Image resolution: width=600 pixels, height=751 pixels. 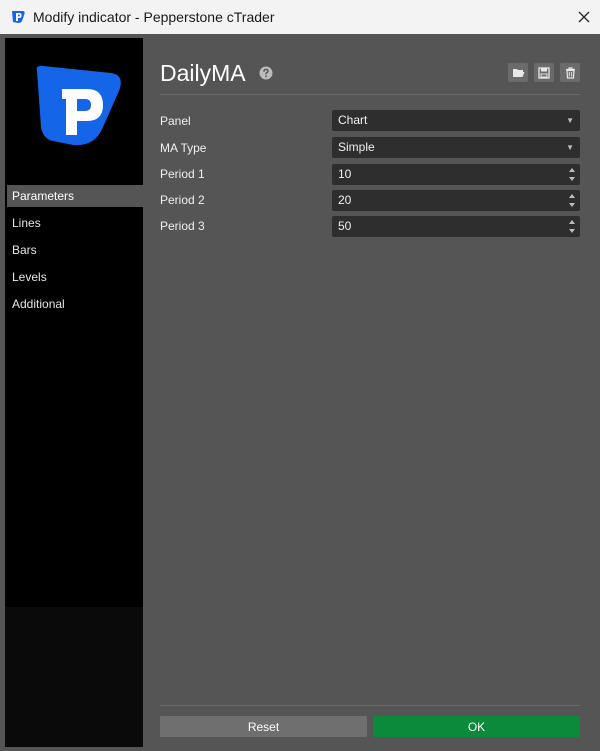 What do you see at coordinates (182, 200) in the screenshot?
I see `period2-label: Period 2` at bounding box center [182, 200].